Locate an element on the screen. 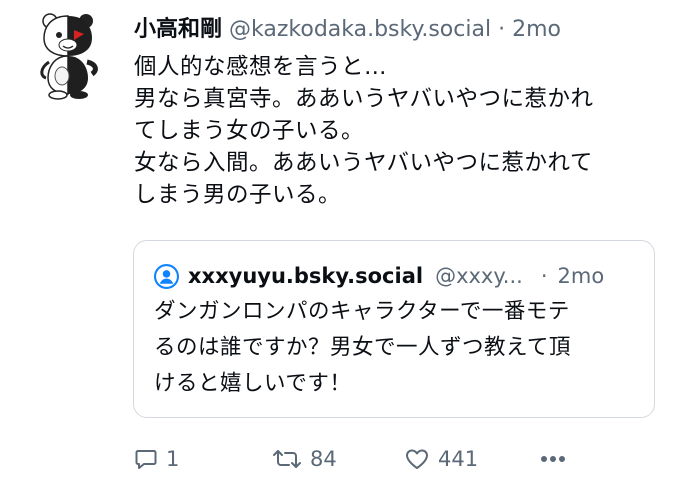 This screenshot has height=483, width=682. repost-count: 84 is located at coordinates (323, 459).